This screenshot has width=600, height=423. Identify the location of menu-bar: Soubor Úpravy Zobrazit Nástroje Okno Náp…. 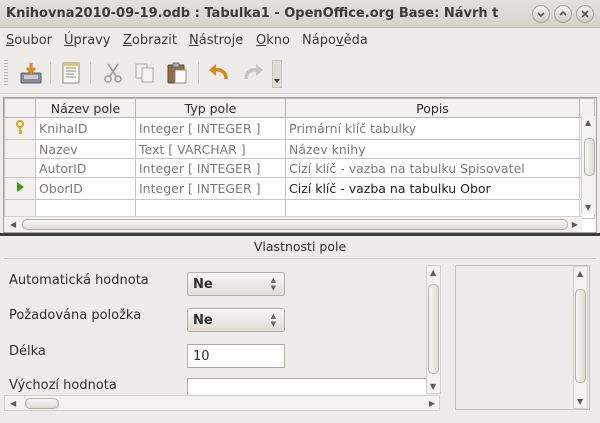
(300, 40).